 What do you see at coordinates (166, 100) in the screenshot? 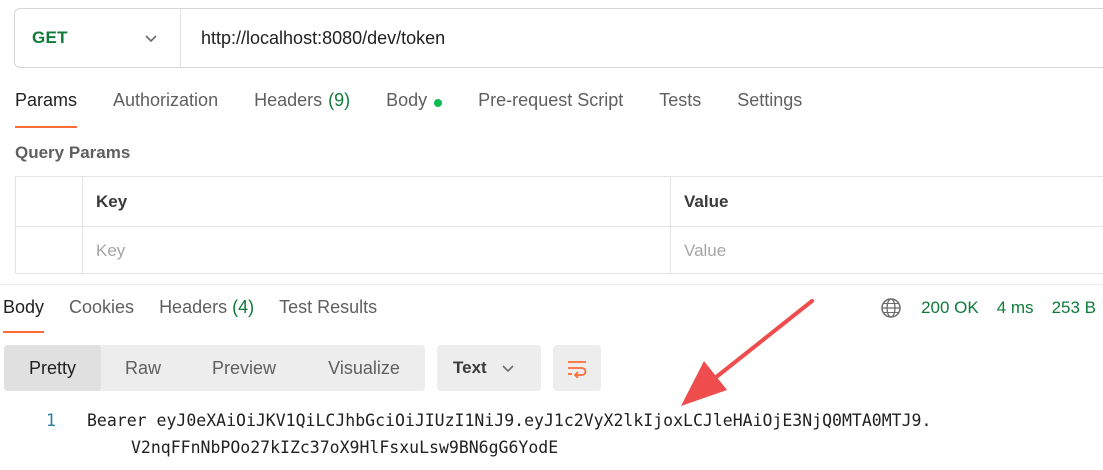
I see `tab-label: Authorization` at bounding box center [166, 100].